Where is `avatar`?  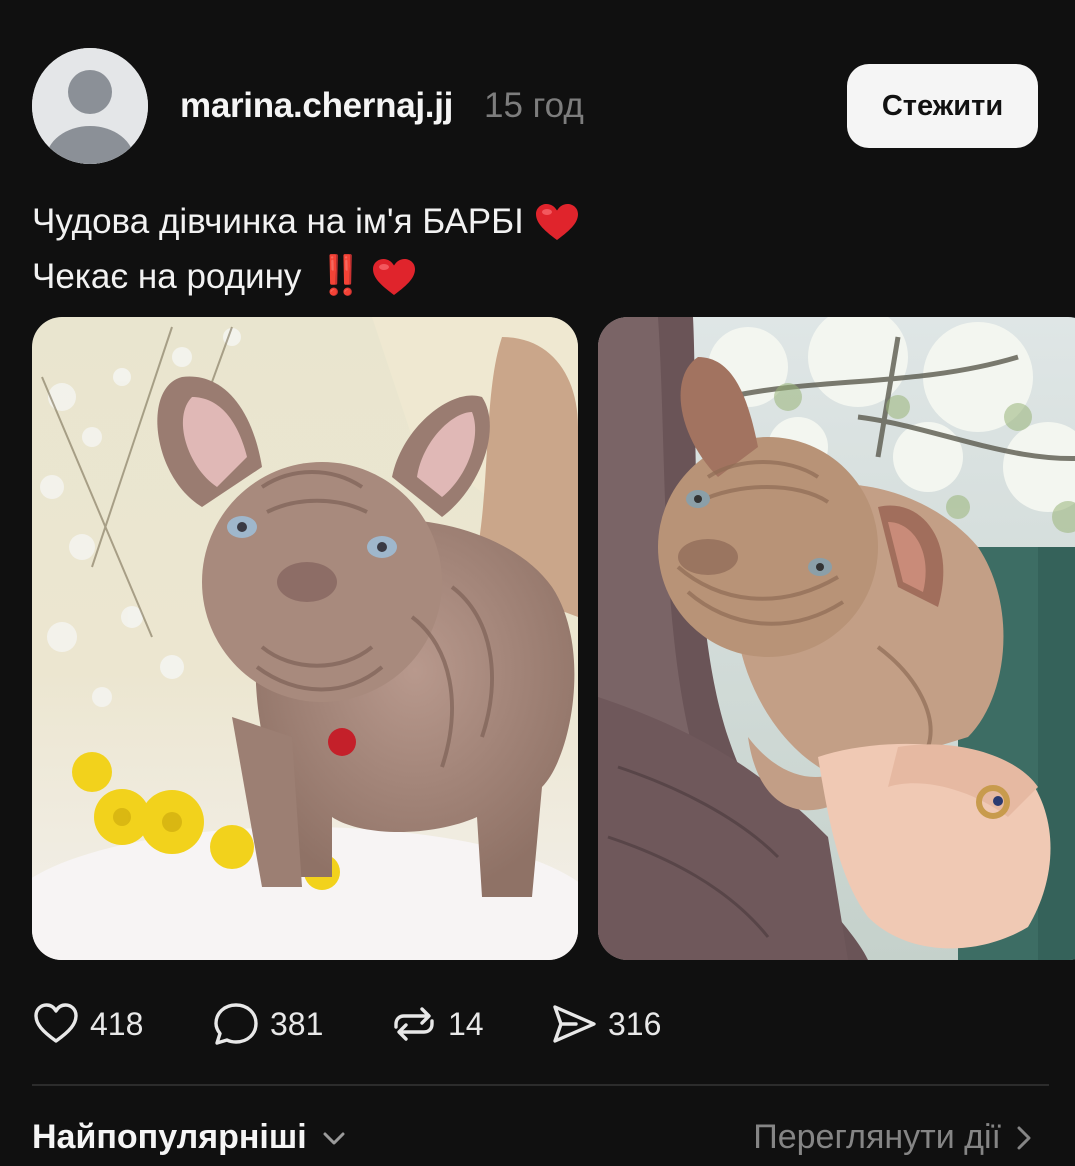
avatar is located at coordinates (90, 106).